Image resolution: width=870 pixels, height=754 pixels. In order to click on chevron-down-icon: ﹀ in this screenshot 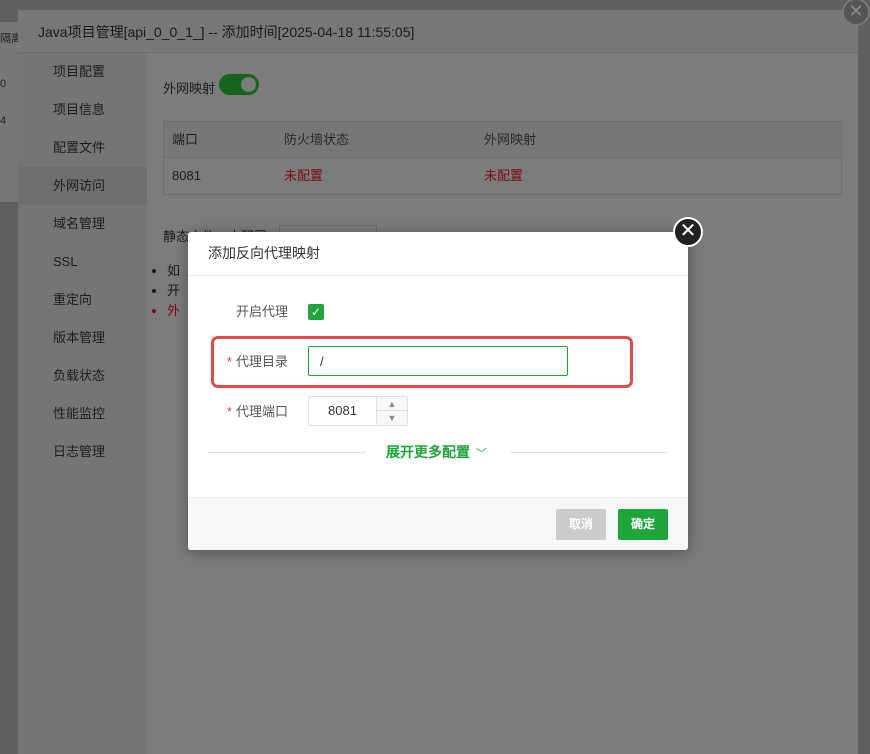, I will do `click(481, 454)`.